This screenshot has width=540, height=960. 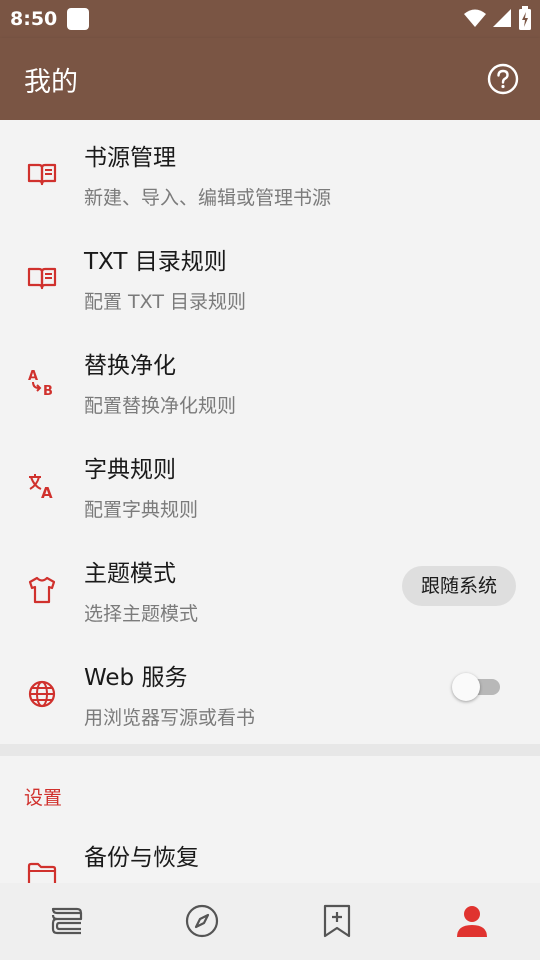 I want to click on notification-square-icon, so click(x=78, y=19).